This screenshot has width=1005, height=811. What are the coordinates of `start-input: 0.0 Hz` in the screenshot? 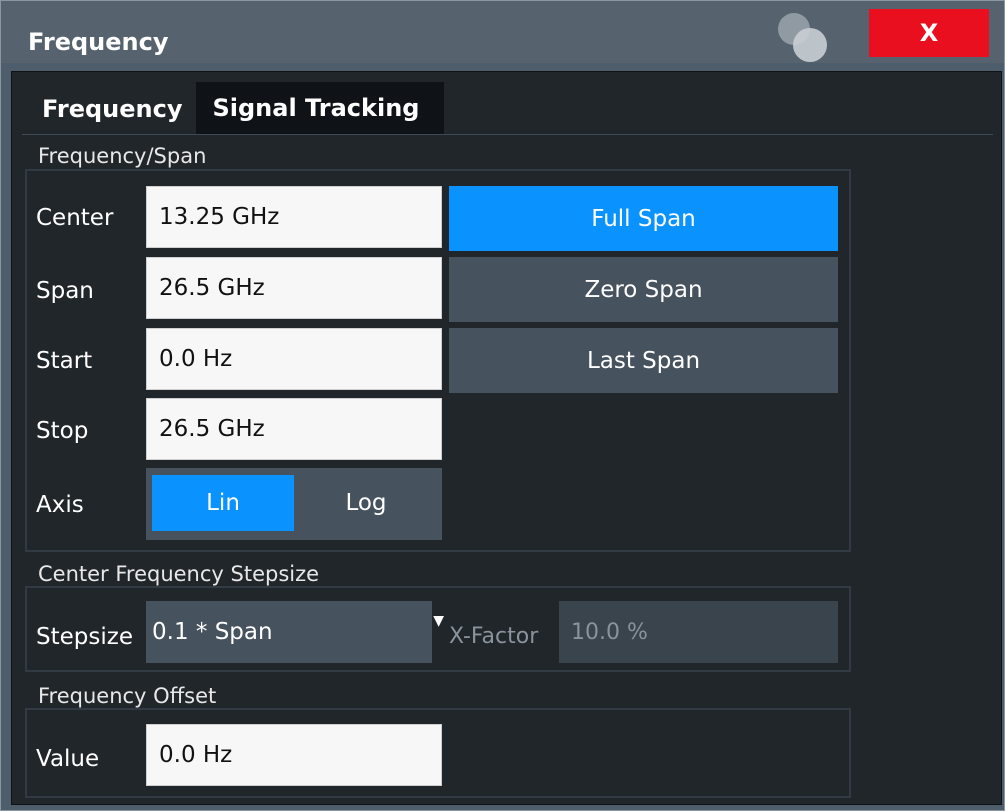 It's located at (294, 359).